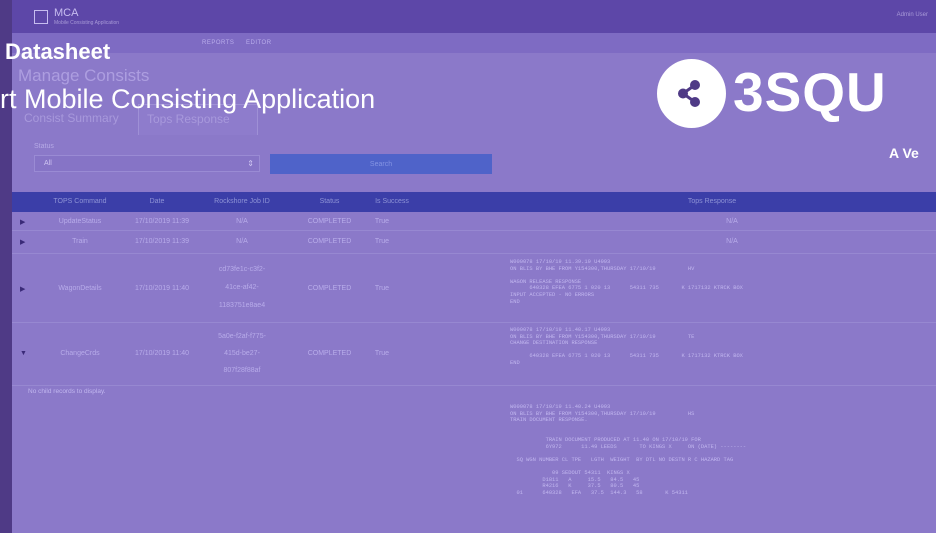 The width and height of the screenshot is (936, 533). What do you see at coordinates (242, 287) in the screenshot?
I see `cell-job-id-line: 41ce-af42-` at bounding box center [242, 287].